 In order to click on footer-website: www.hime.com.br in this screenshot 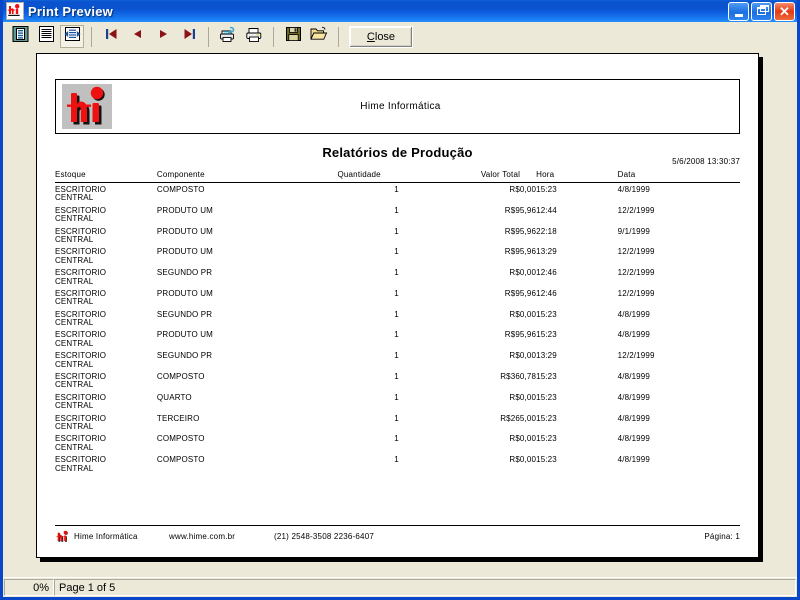, I will do `click(202, 536)`.